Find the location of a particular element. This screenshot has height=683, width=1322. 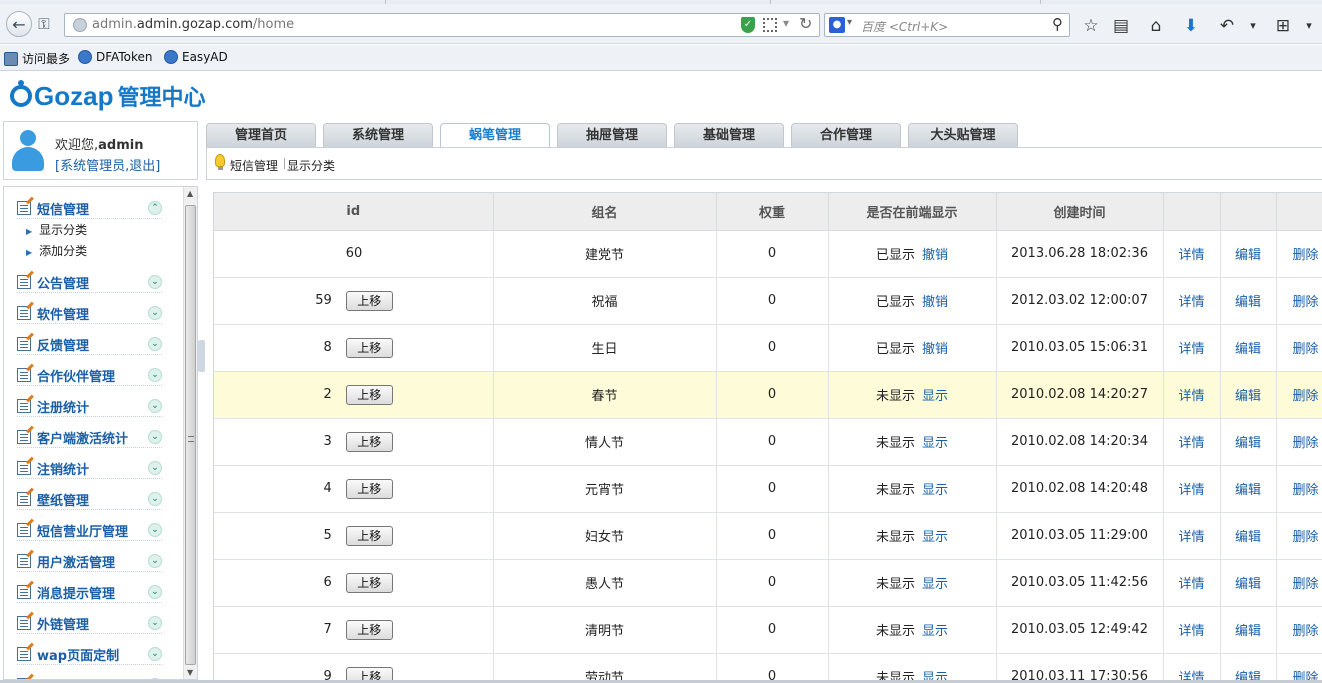

undo-icon: ↶ is located at coordinates (1227, 26).